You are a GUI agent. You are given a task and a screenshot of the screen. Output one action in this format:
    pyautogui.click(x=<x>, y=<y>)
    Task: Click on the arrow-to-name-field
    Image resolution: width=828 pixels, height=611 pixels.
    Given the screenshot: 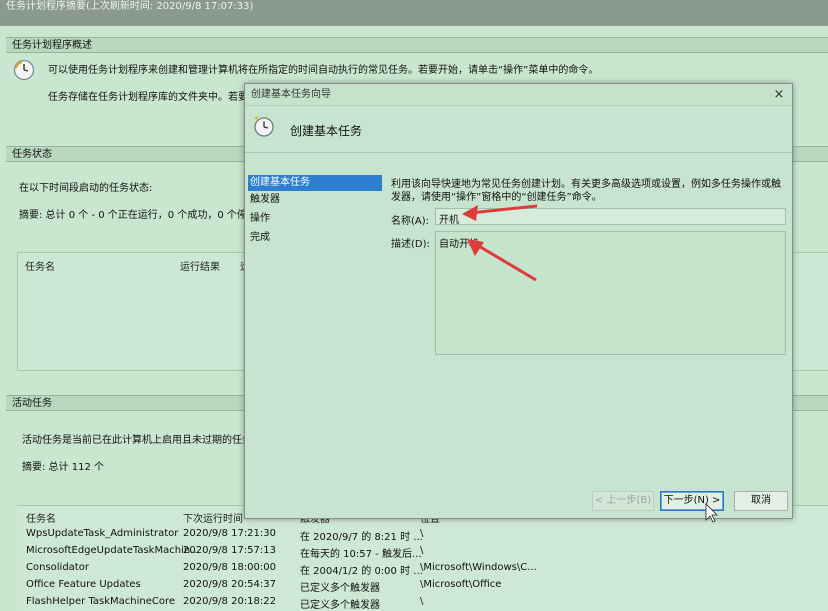 What is the action you would take?
    pyautogui.click(x=500, y=212)
    